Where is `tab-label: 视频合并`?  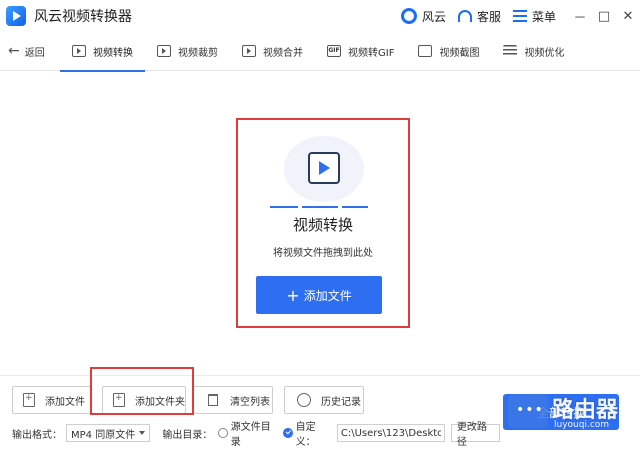
tab-label: 视频合并 is located at coordinates (283, 53).